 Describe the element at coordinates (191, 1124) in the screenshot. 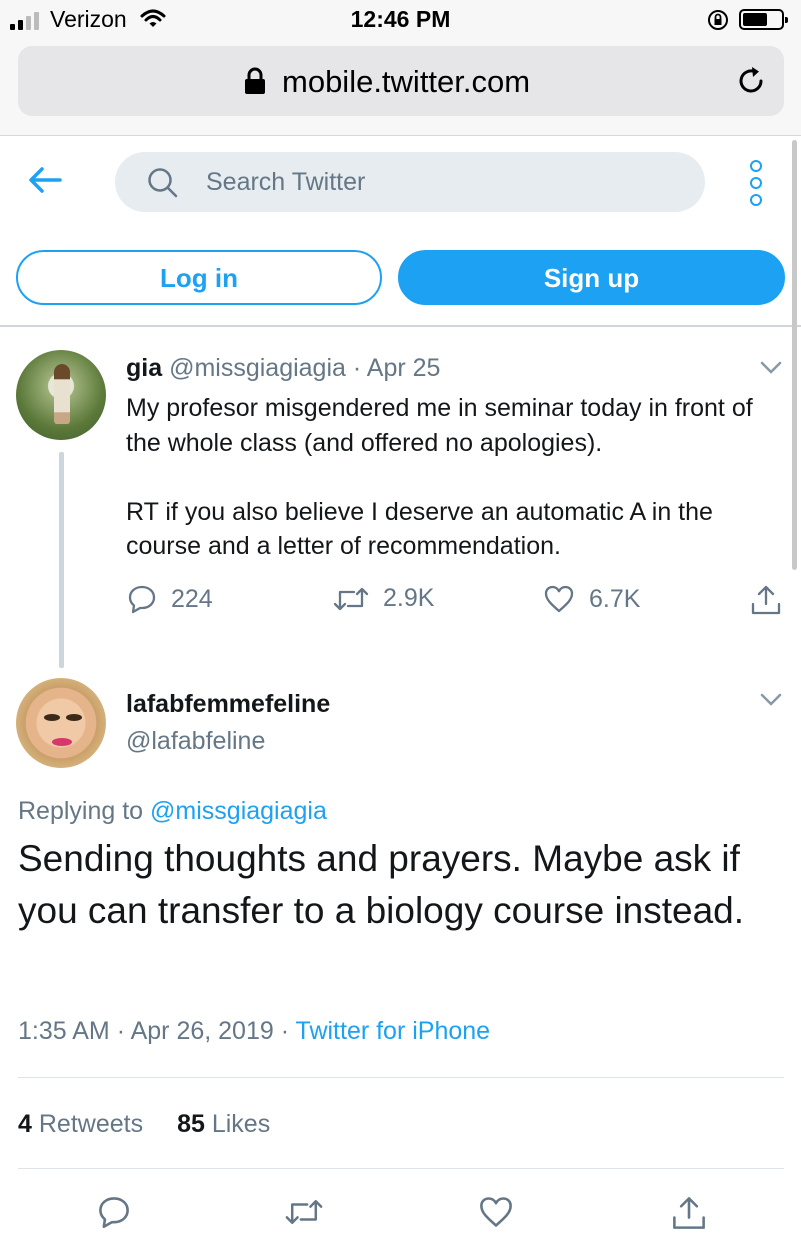

I see `likes-stat-count: 85` at that location.